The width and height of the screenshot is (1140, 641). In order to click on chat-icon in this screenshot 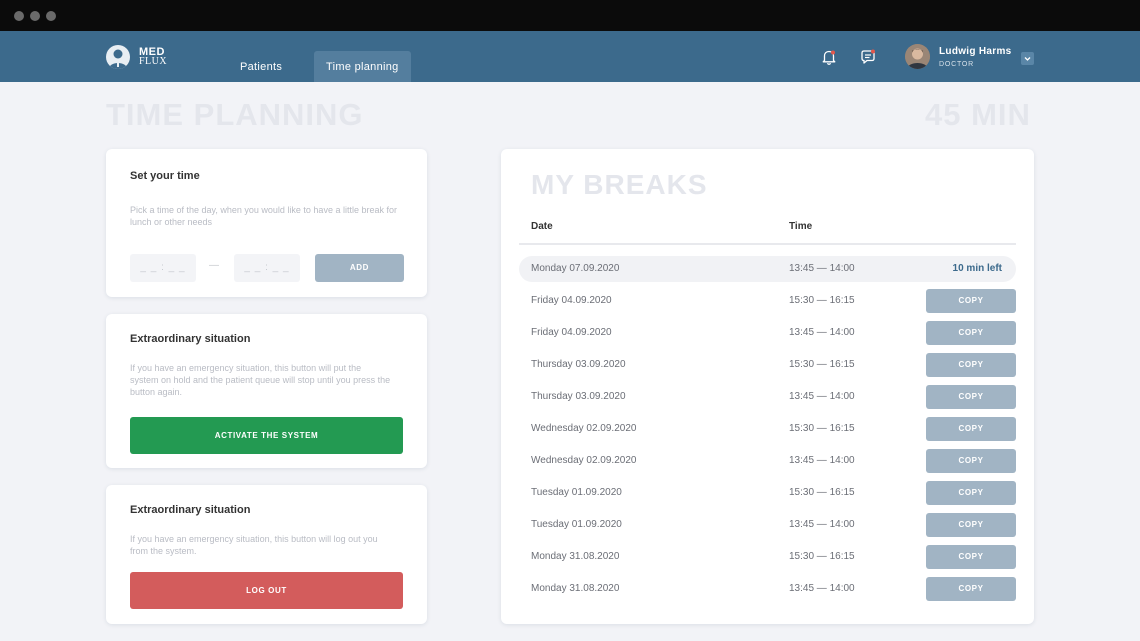, I will do `click(868, 57)`.